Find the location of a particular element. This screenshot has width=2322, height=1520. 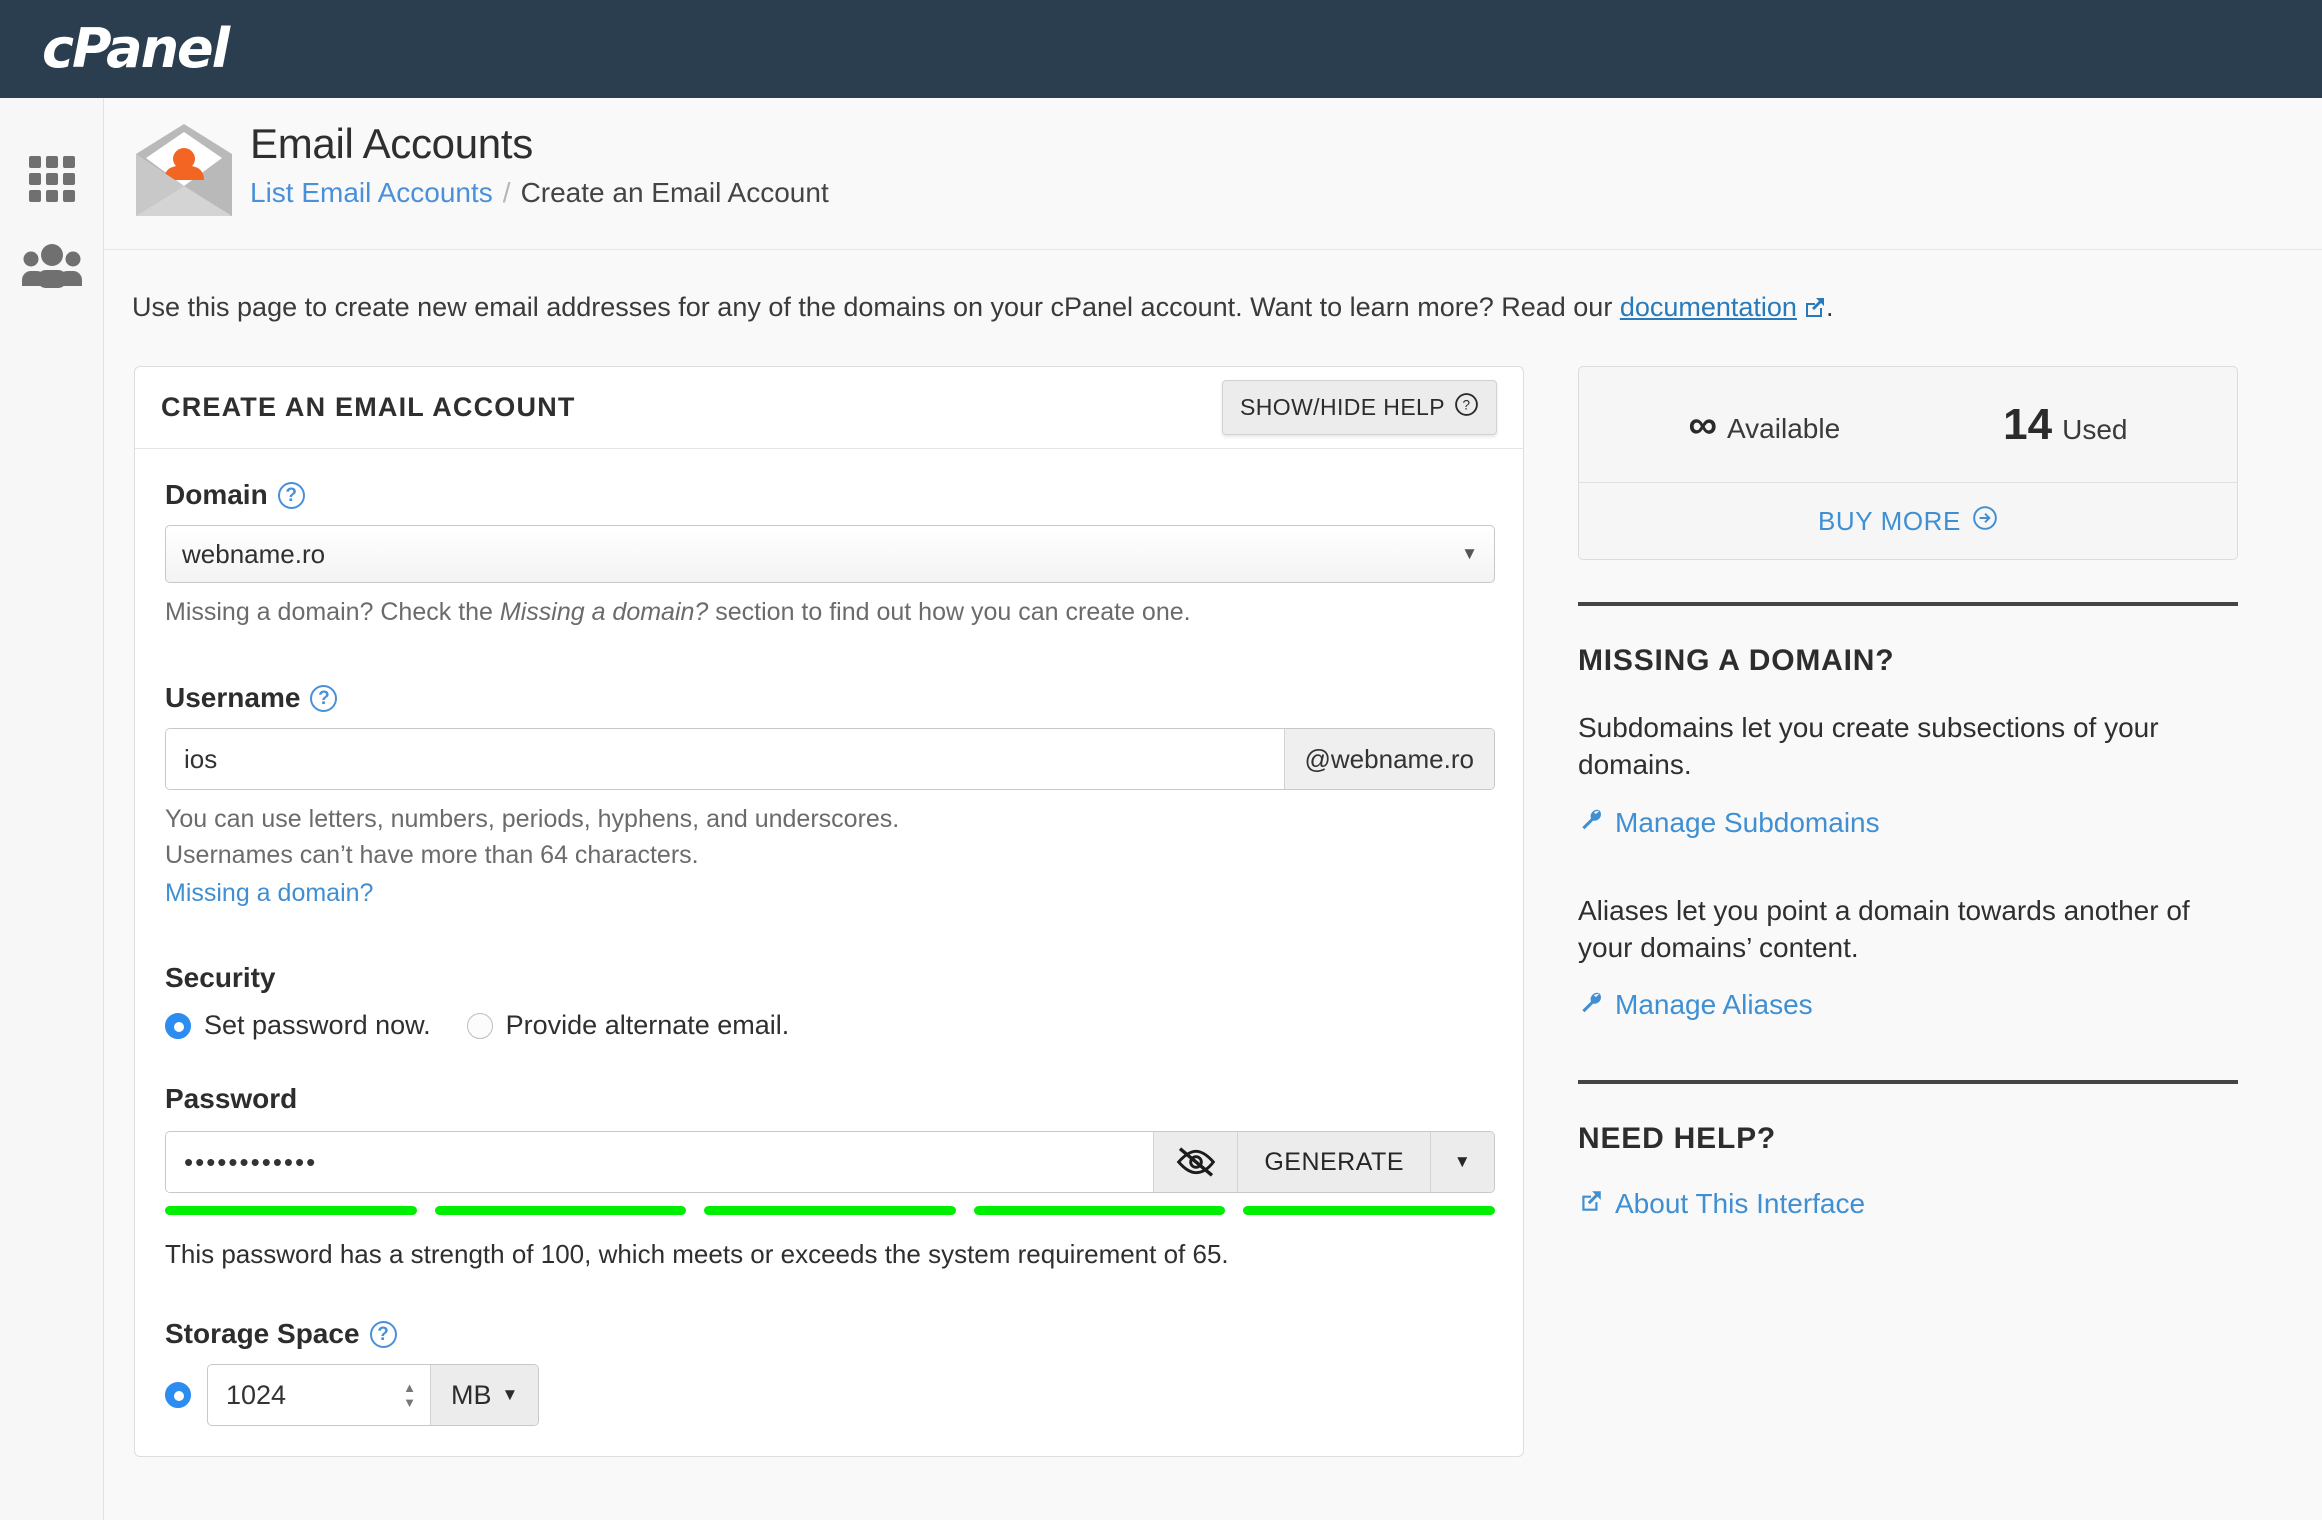

domain-label-row: Domain ? is located at coordinates (829, 495).